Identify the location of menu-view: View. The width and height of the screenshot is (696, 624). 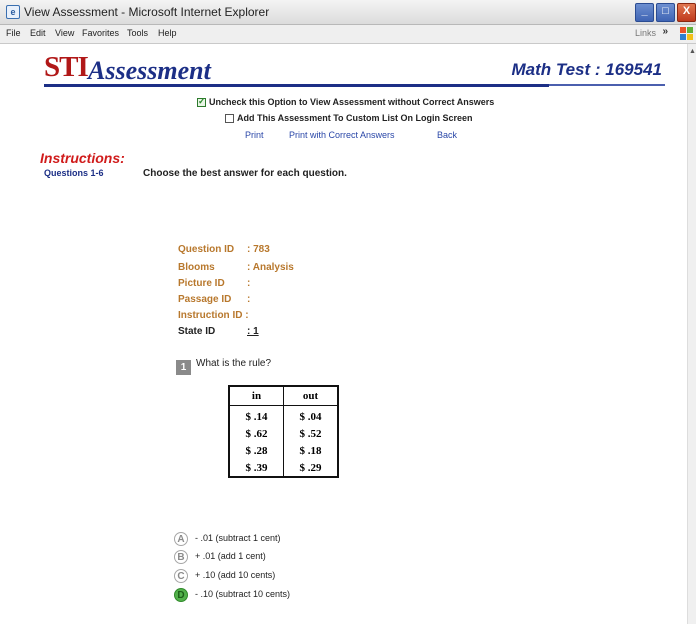
(64, 33).